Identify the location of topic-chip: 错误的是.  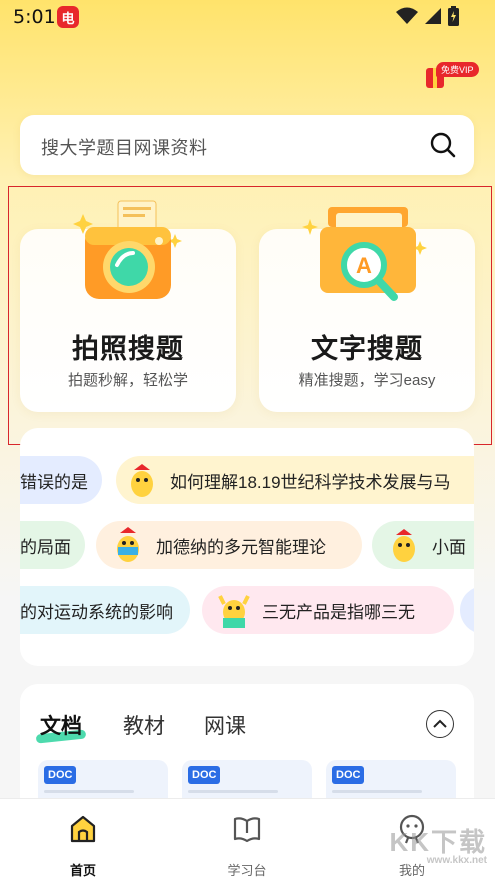
(61, 480).